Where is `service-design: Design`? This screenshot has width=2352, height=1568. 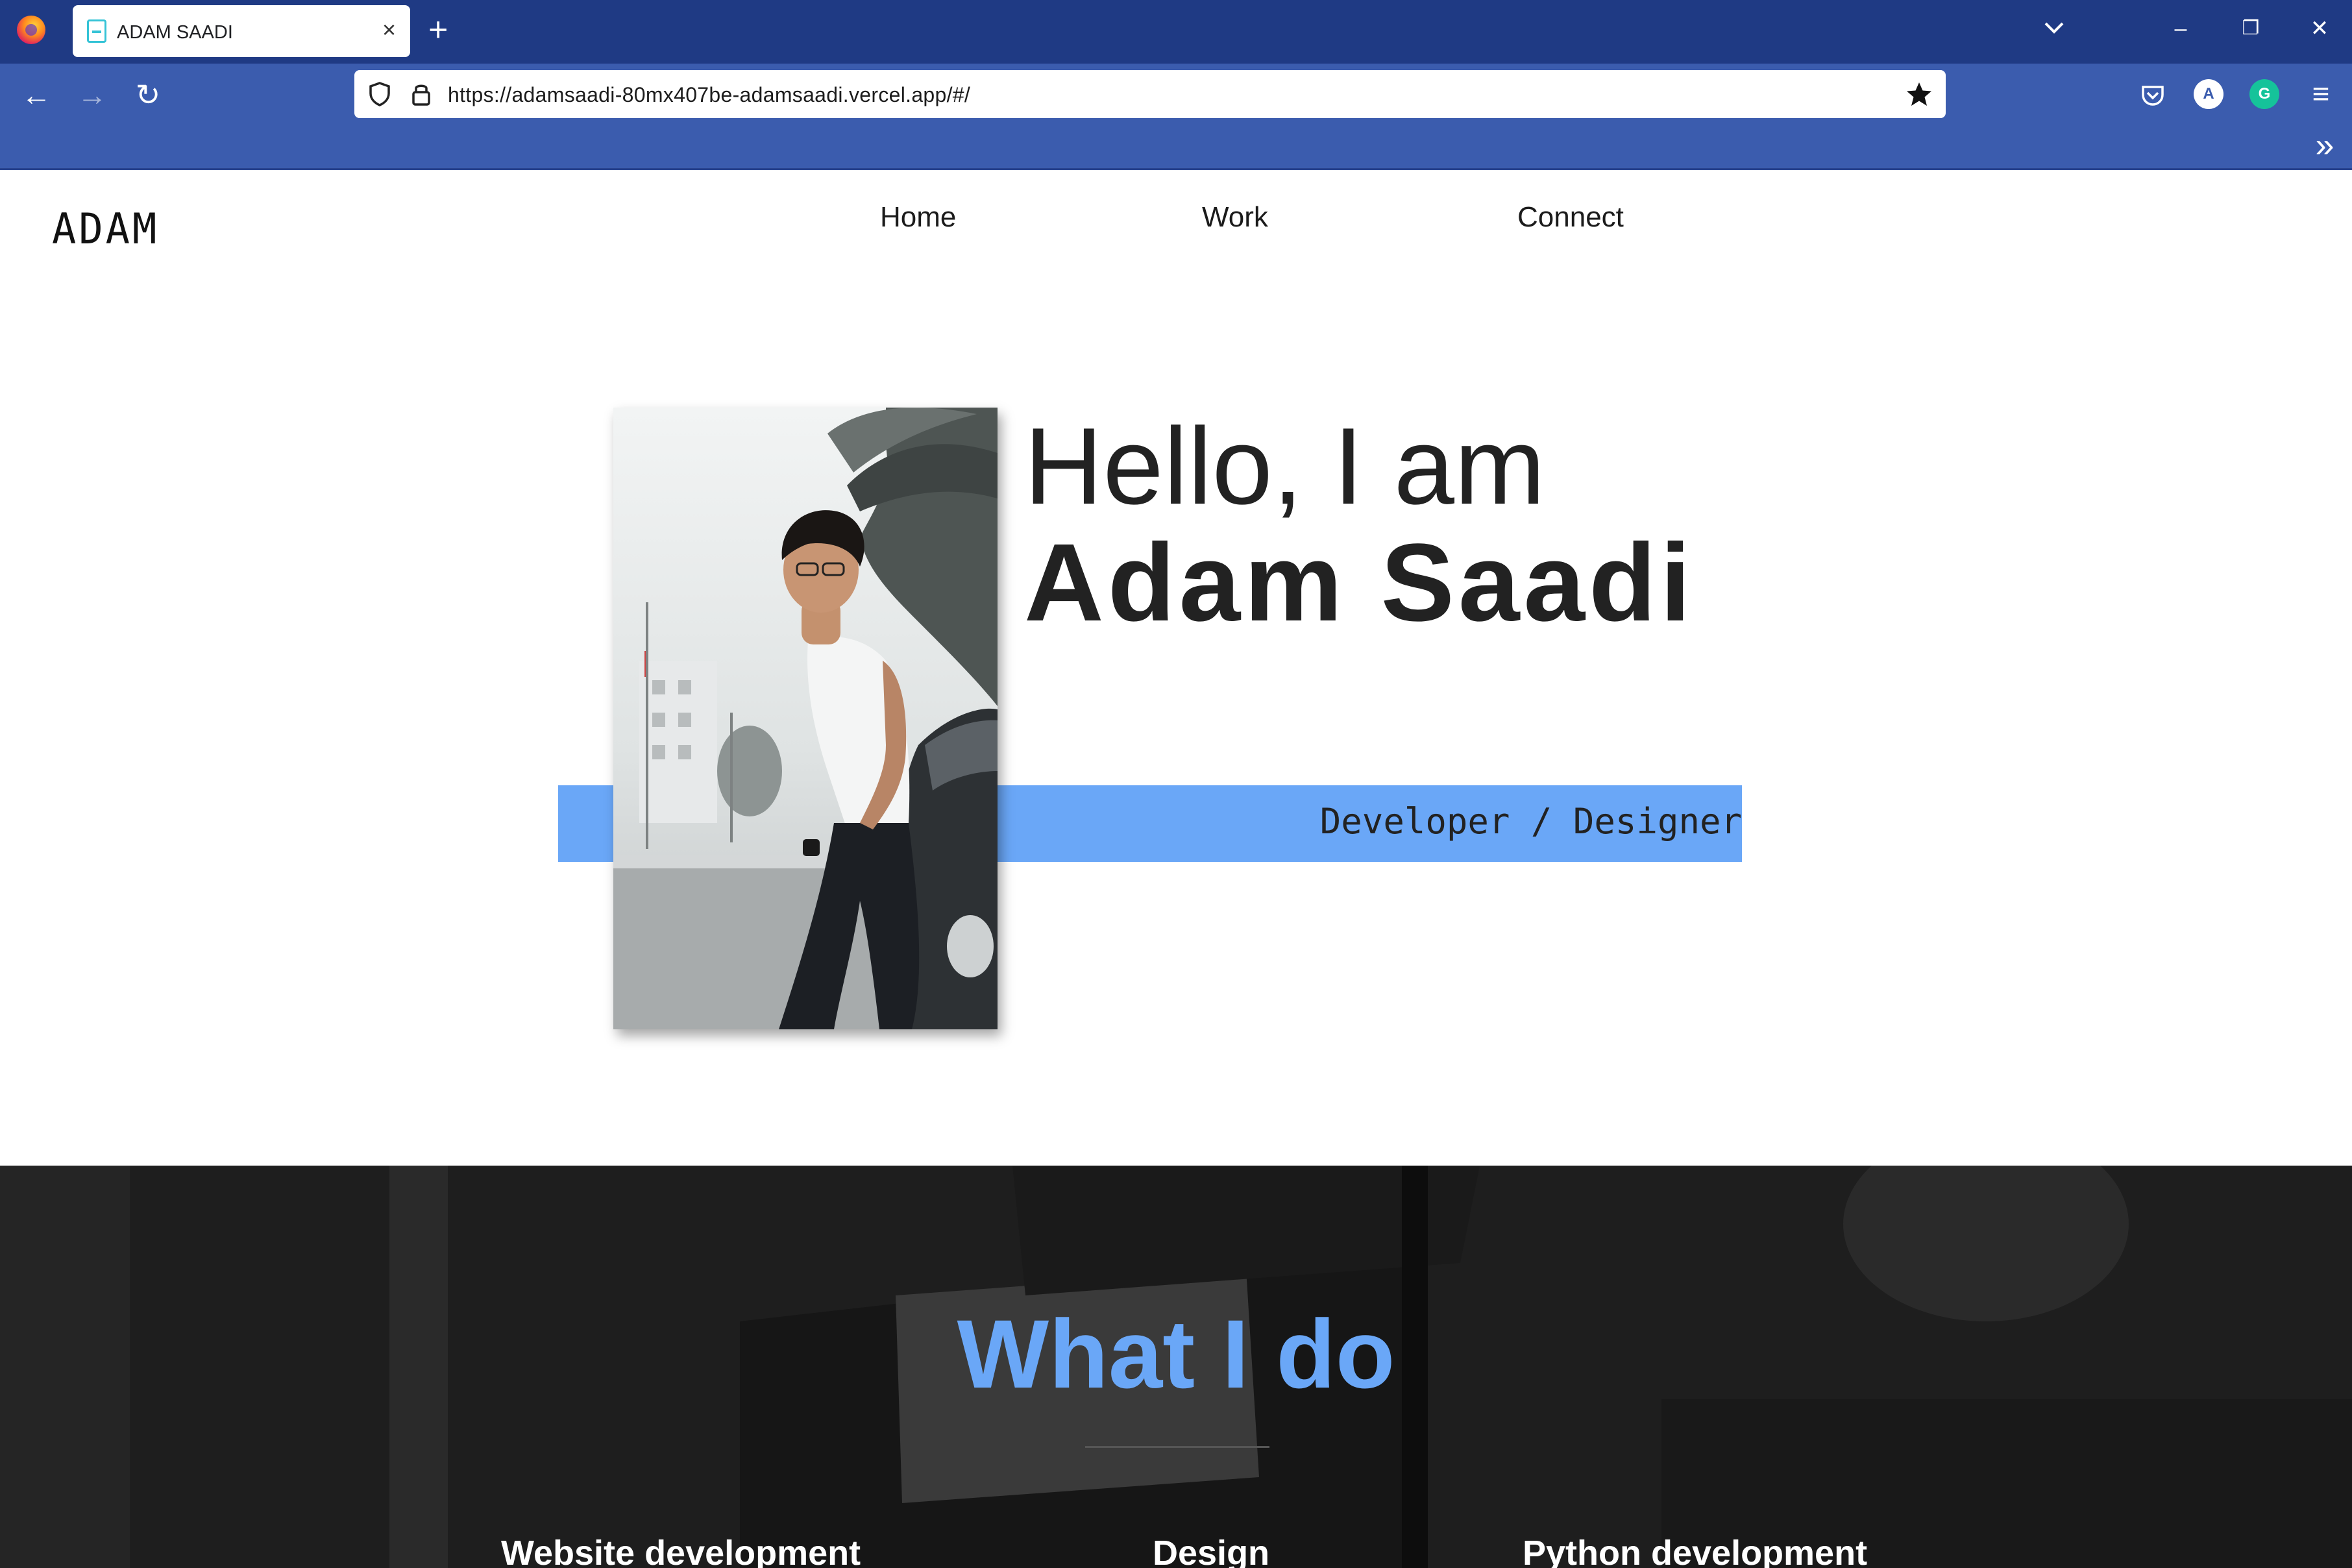
service-design: Design is located at coordinates (1211, 1551).